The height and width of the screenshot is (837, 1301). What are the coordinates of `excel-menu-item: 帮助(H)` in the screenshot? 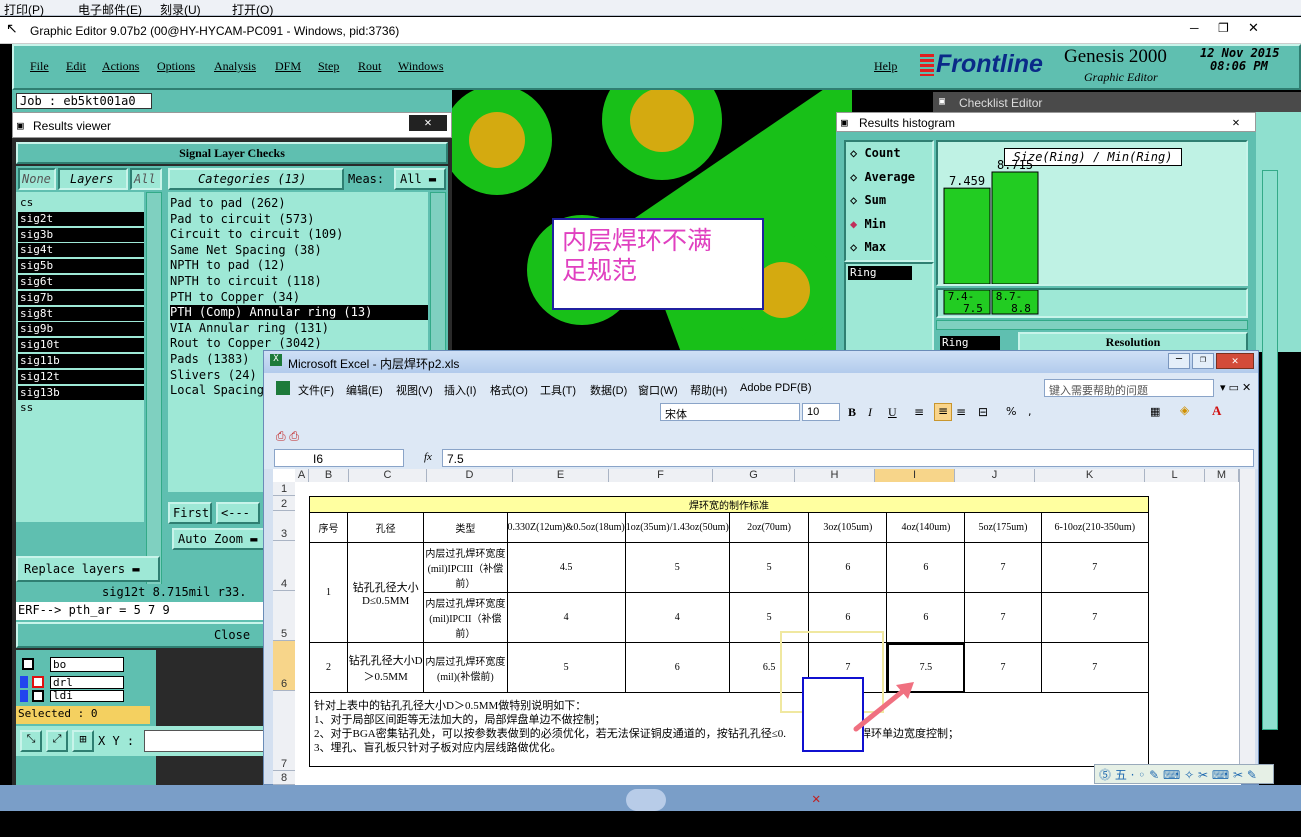 It's located at (708, 390).